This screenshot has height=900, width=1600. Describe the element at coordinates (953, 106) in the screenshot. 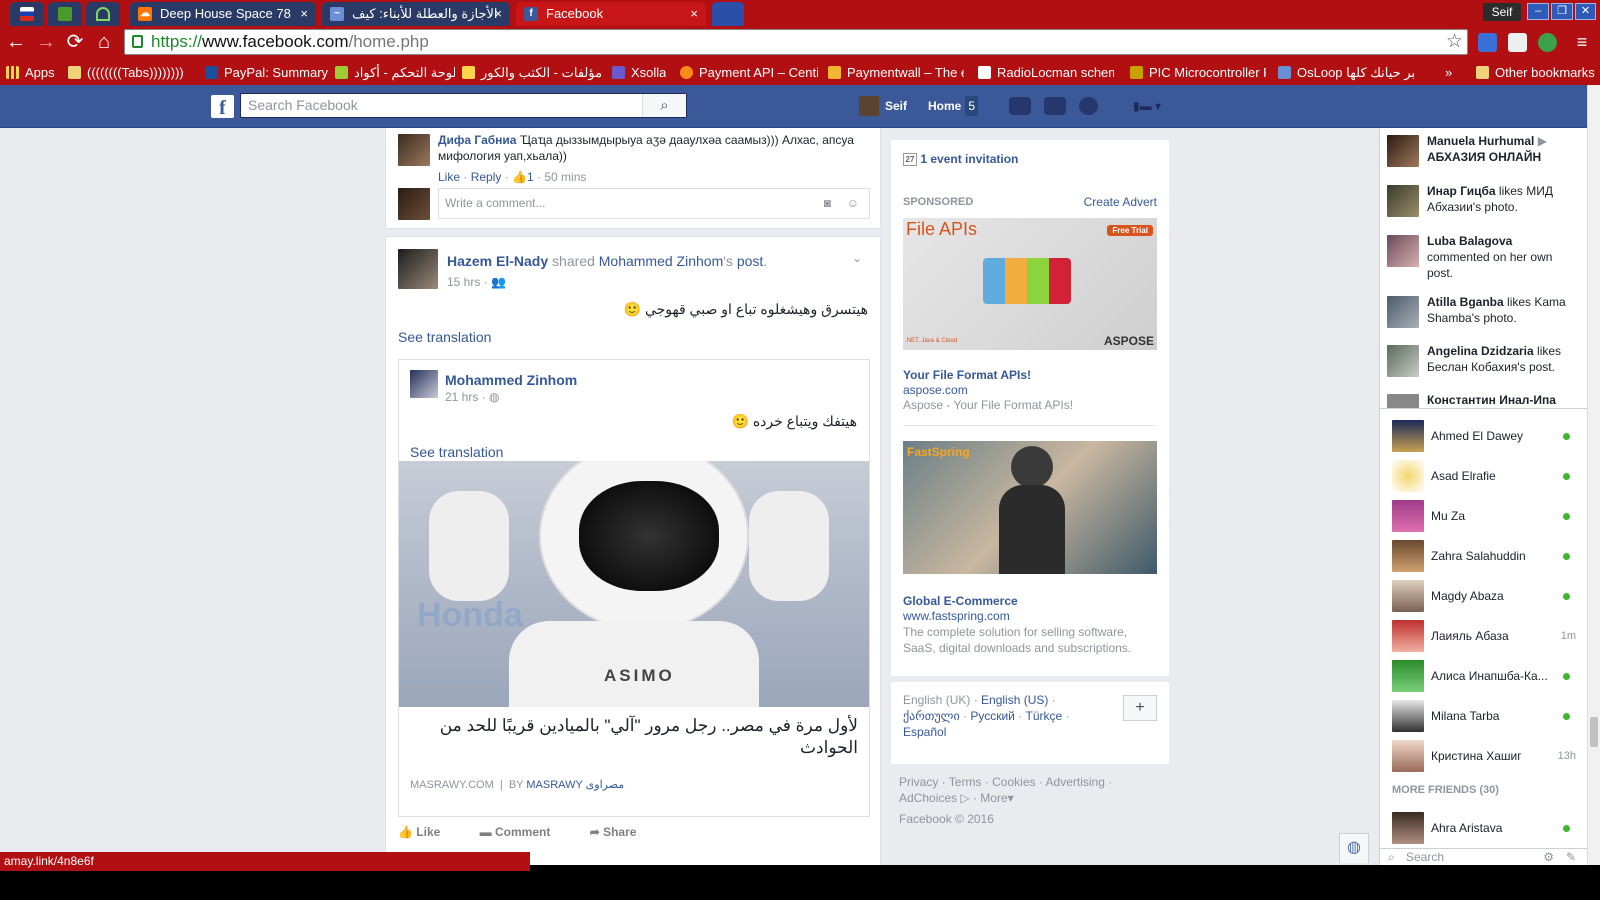

I see `home-link: Home 5` at that location.